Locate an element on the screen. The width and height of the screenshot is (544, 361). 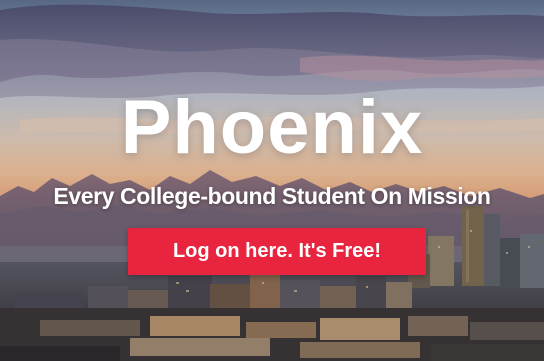
login-free-button: Log on here. It's Free! is located at coordinates (277, 251).